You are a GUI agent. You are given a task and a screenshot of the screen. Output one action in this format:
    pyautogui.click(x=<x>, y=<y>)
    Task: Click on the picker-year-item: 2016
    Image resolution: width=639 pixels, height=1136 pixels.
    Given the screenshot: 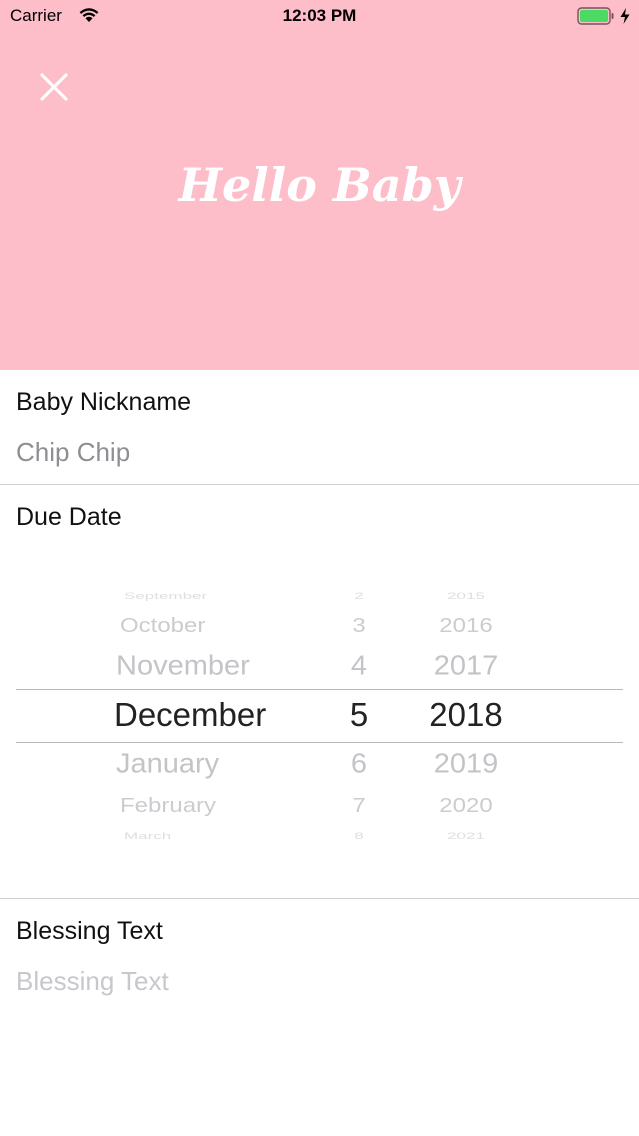 What is the action you would take?
    pyautogui.click(x=465, y=626)
    